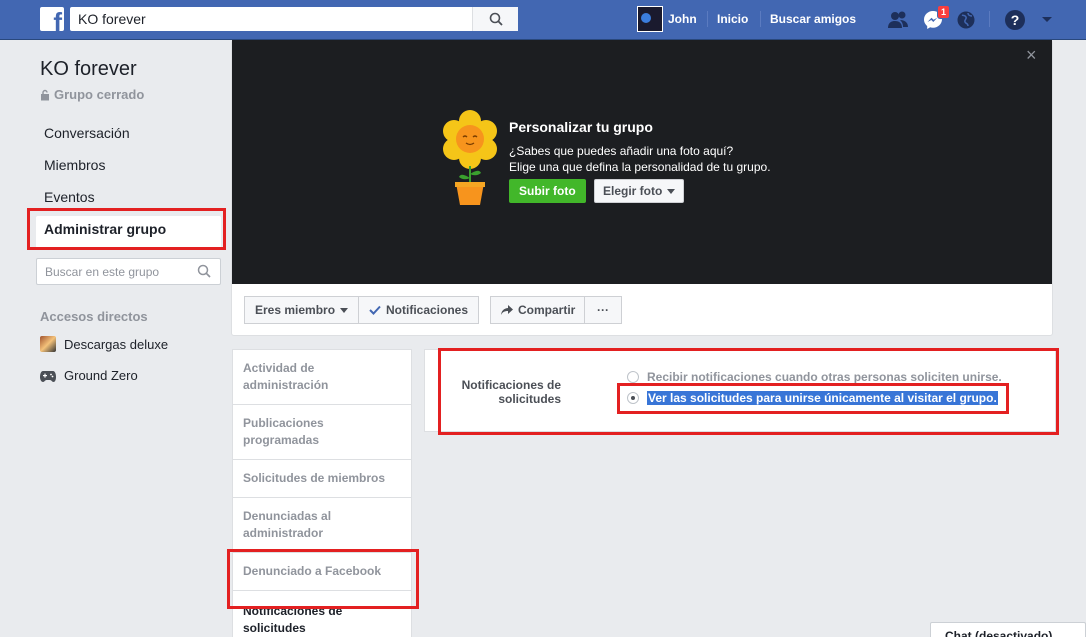 The height and width of the screenshot is (637, 1086). Describe the element at coordinates (94, 316) in the screenshot. I see `shortcuts-title: Accesos directos` at that location.